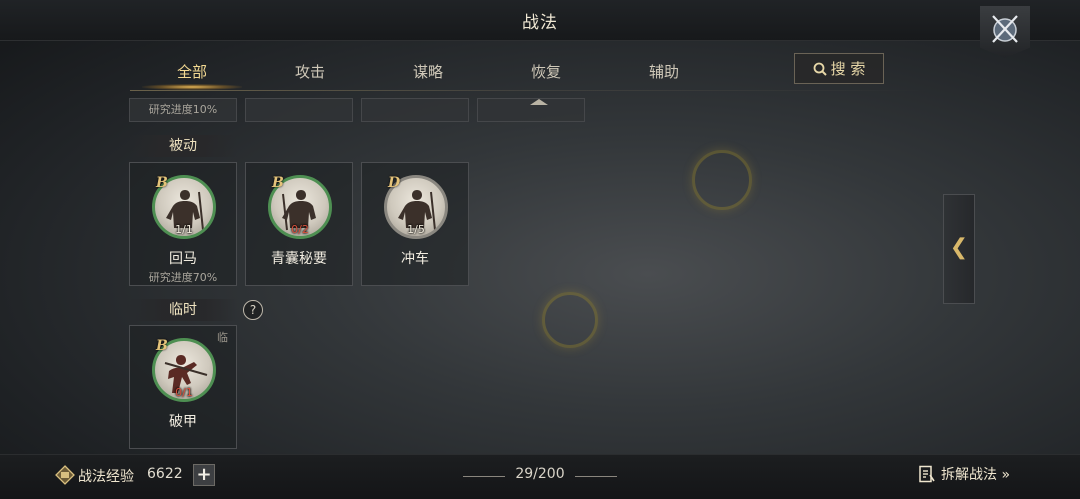 The image size is (1080, 499). I want to click on skill-card: D 1/5 冲车, so click(415, 224).